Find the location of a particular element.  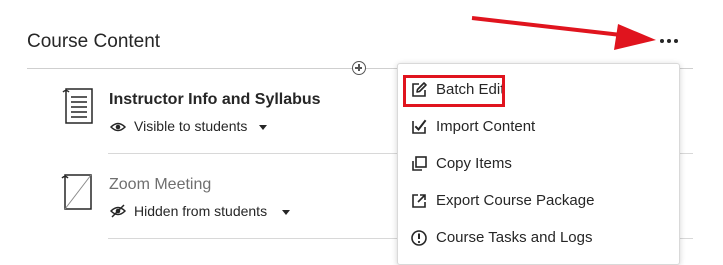

export-icon is located at coordinates (419, 201).